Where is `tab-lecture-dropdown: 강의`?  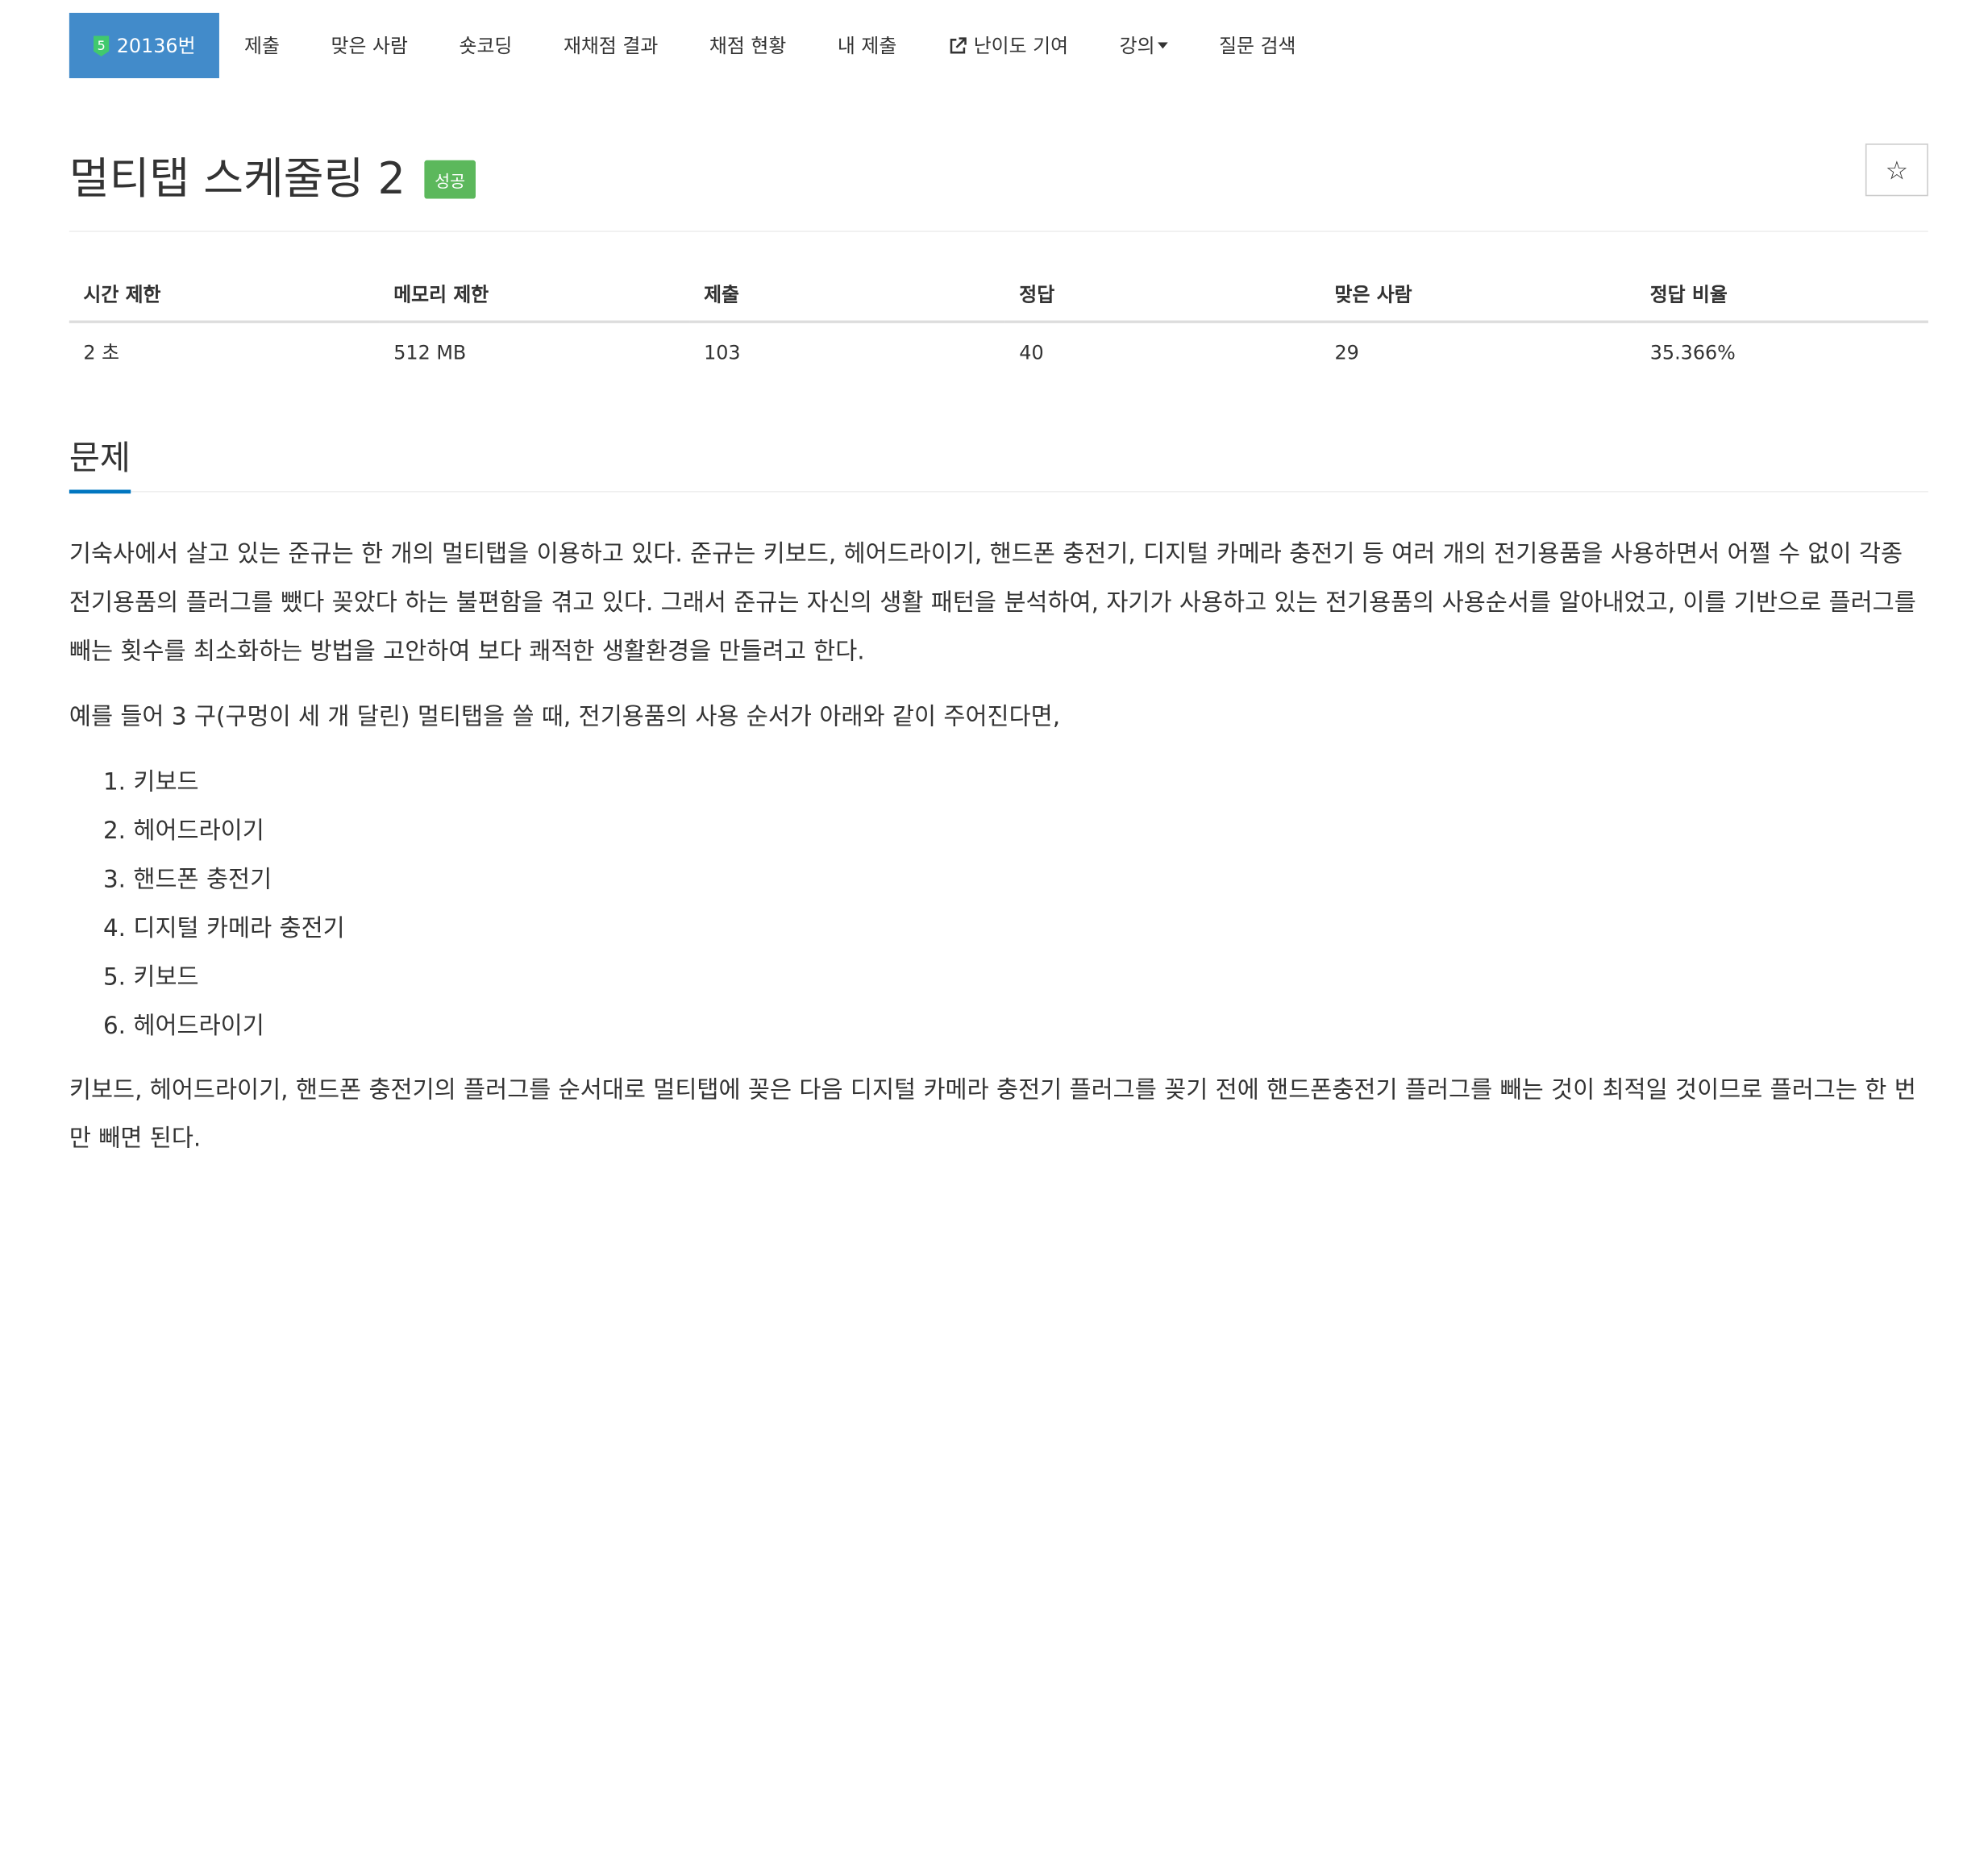 tab-lecture-dropdown: 강의 is located at coordinates (1144, 45).